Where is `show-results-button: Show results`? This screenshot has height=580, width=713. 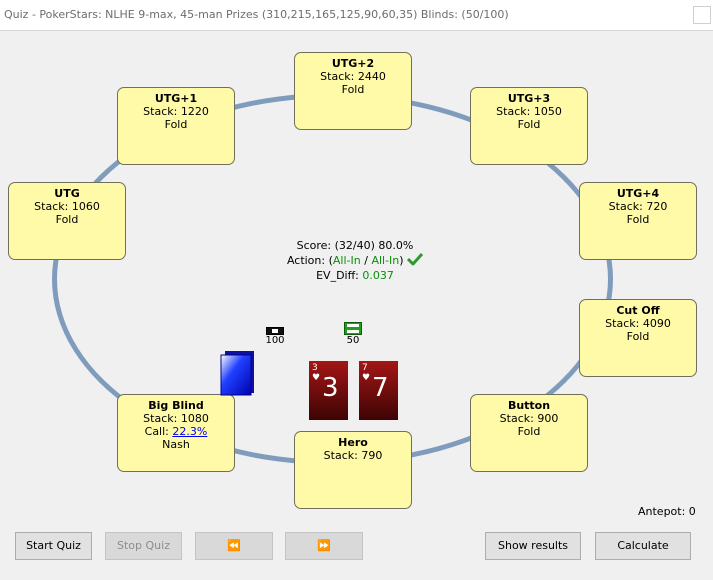 show-results-button: Show results is located at coordinates (533, 546).